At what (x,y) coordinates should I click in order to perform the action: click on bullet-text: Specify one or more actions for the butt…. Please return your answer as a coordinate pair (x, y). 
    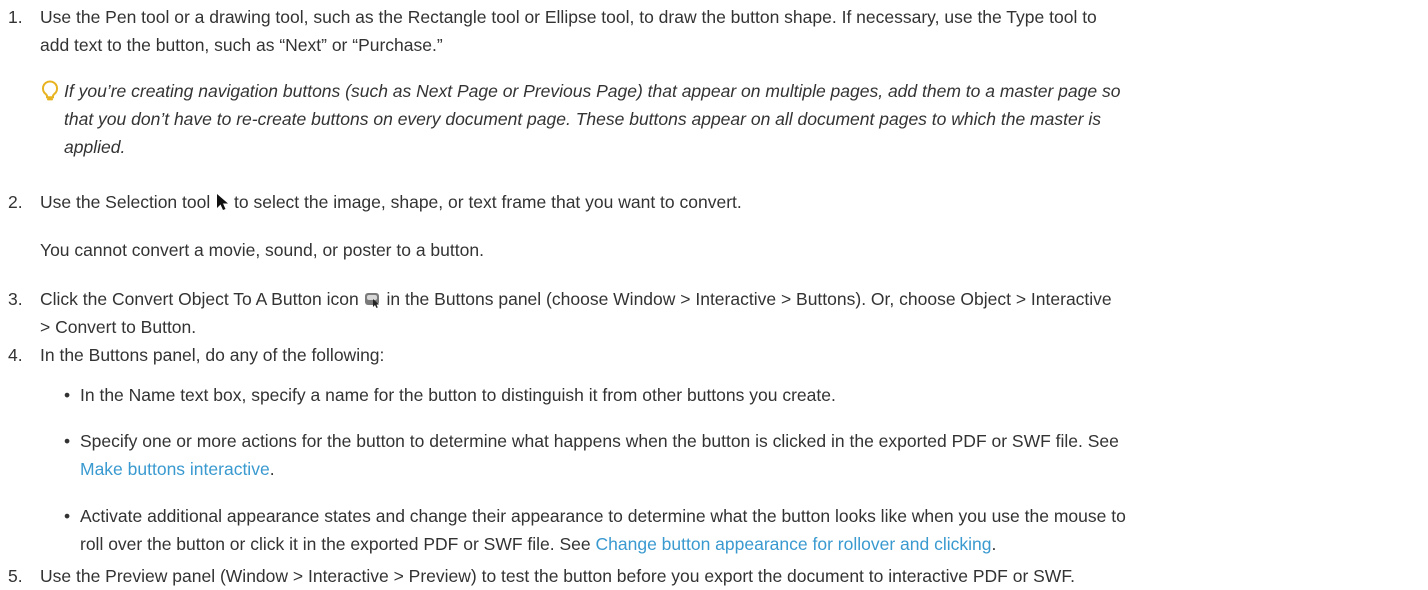
    Looking at the image, I should click on (599, 441).